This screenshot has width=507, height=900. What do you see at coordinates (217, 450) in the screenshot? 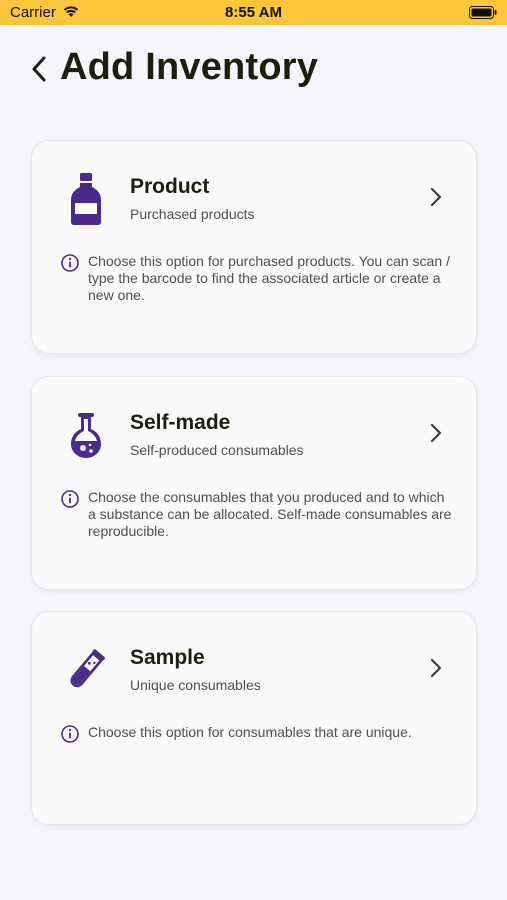
I see `option-subtitle: Self-produced consumables` at bounding box center [217, 450].